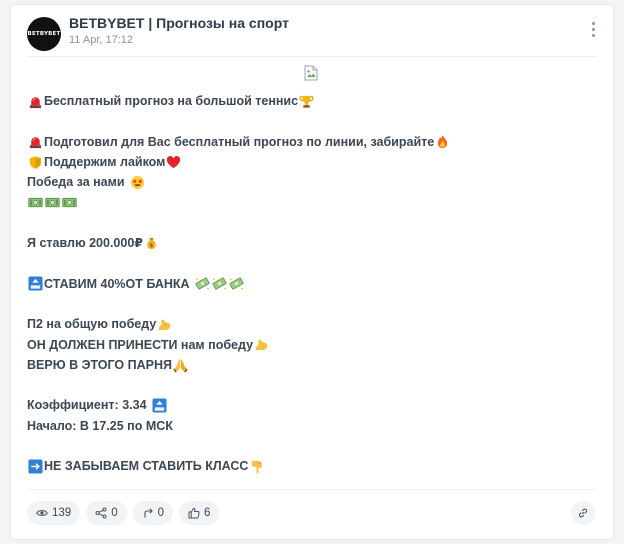 The image size is (624, 544). I want to click on avatar: BETBYBET, so click(44, 34).